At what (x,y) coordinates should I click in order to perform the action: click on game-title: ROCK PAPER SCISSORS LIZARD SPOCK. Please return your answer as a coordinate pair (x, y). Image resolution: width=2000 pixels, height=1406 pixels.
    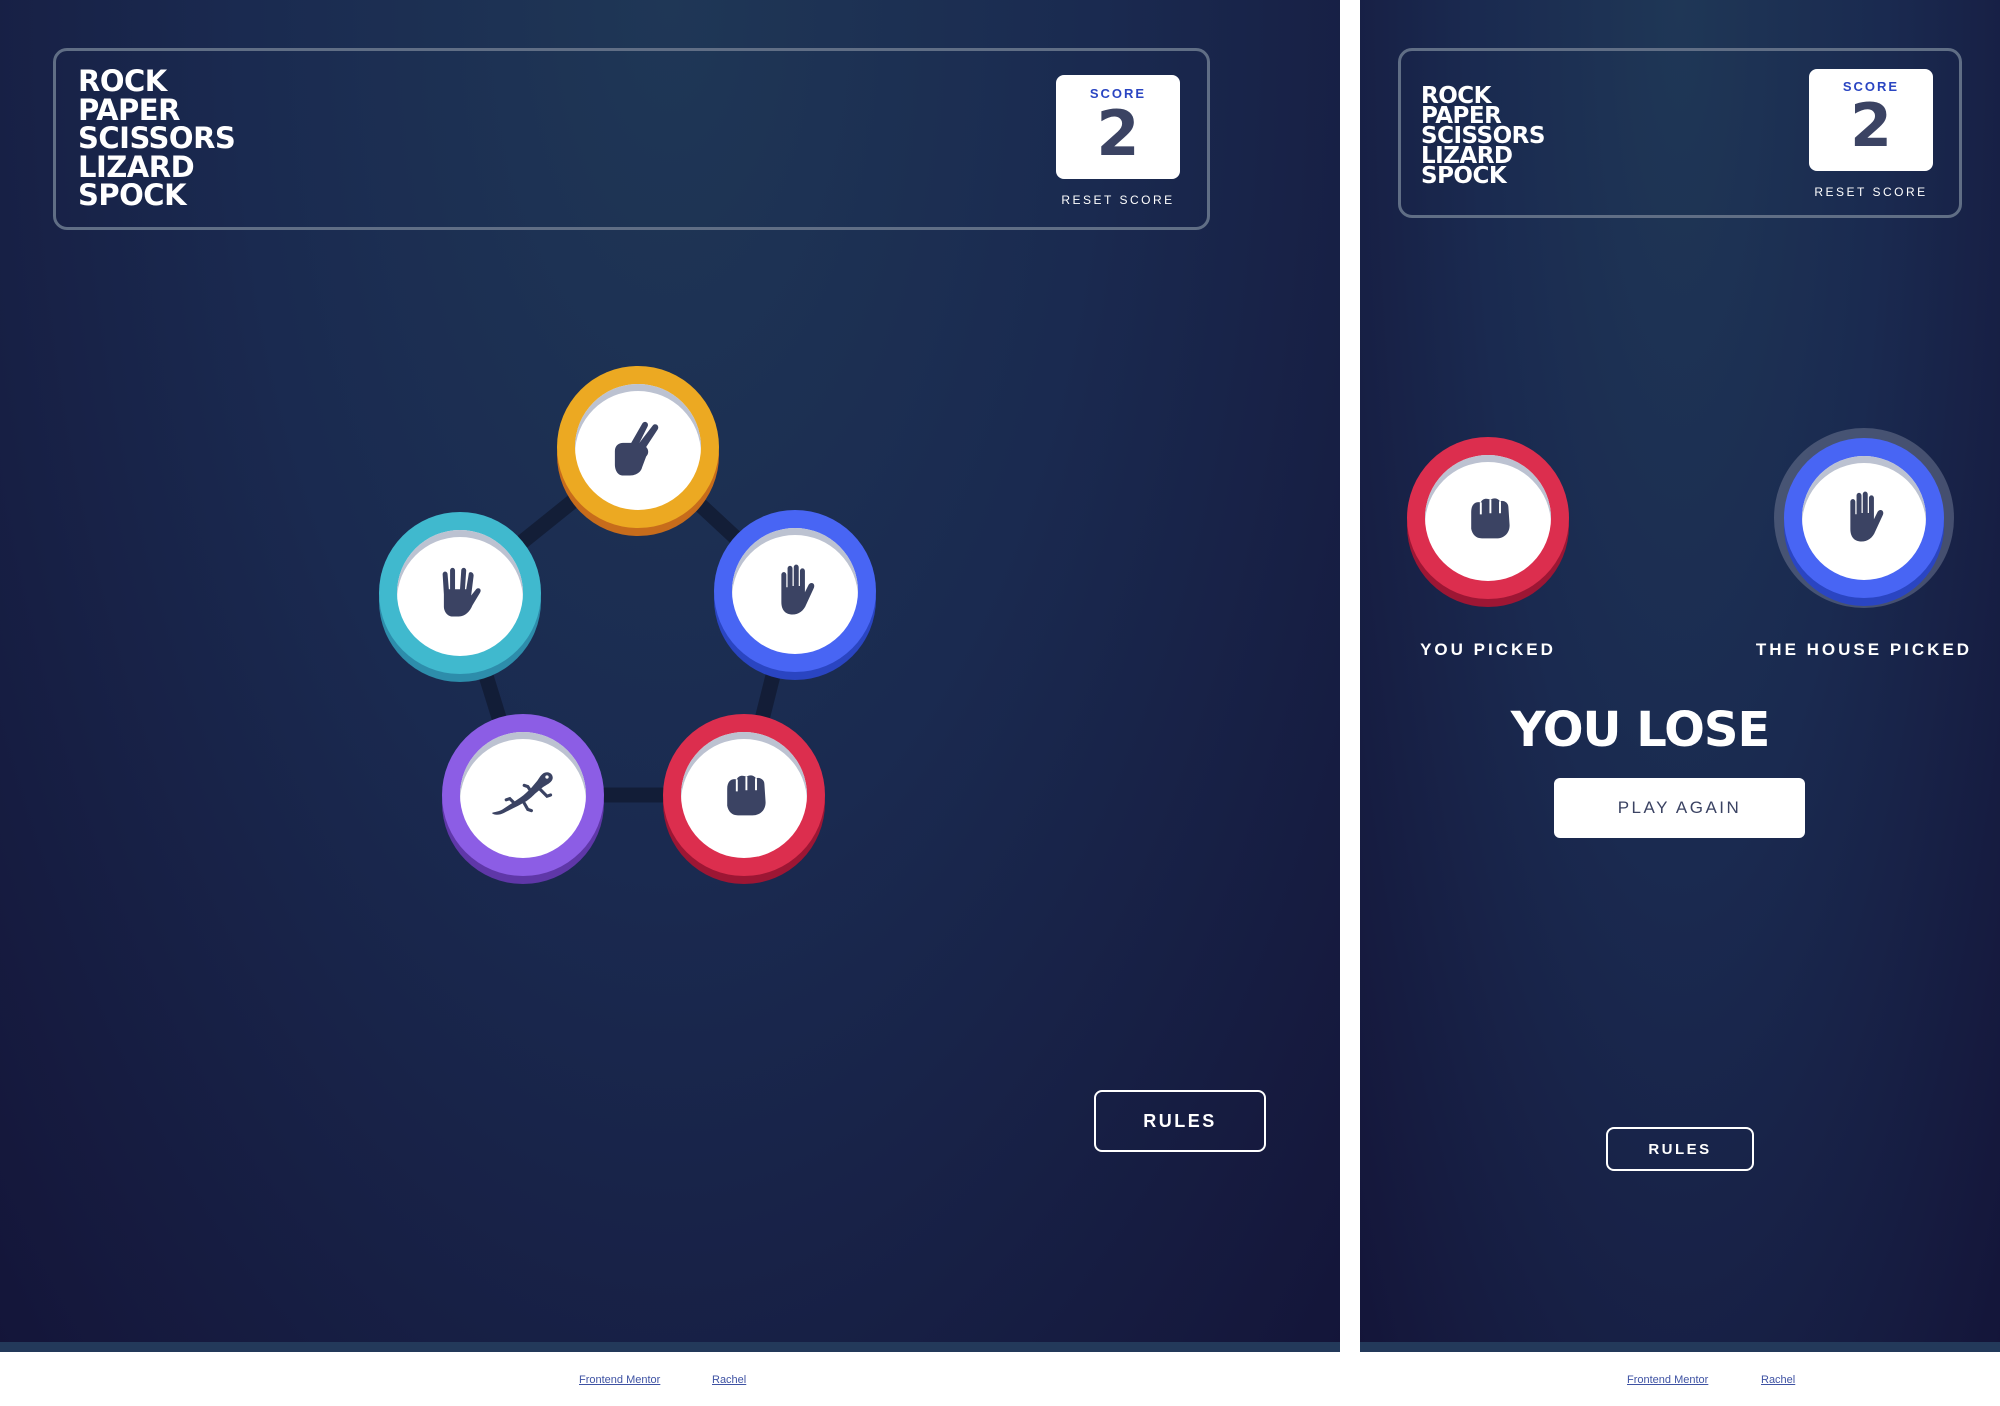
    Looking at the image, I should click on (1483, 137).